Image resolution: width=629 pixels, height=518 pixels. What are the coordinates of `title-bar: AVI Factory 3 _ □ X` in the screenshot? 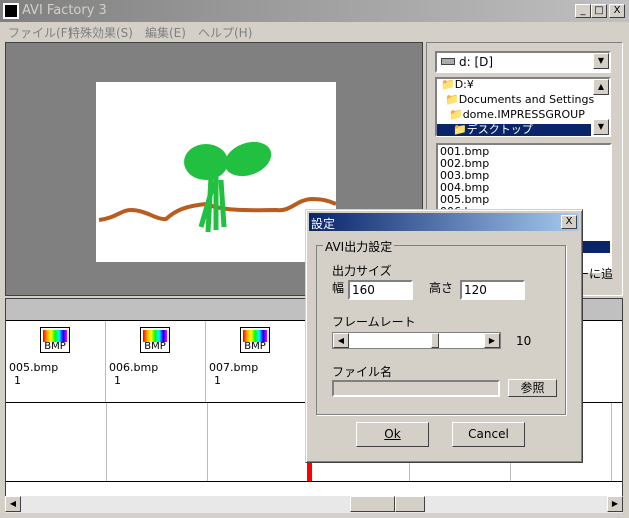 It's located at (314, 11).